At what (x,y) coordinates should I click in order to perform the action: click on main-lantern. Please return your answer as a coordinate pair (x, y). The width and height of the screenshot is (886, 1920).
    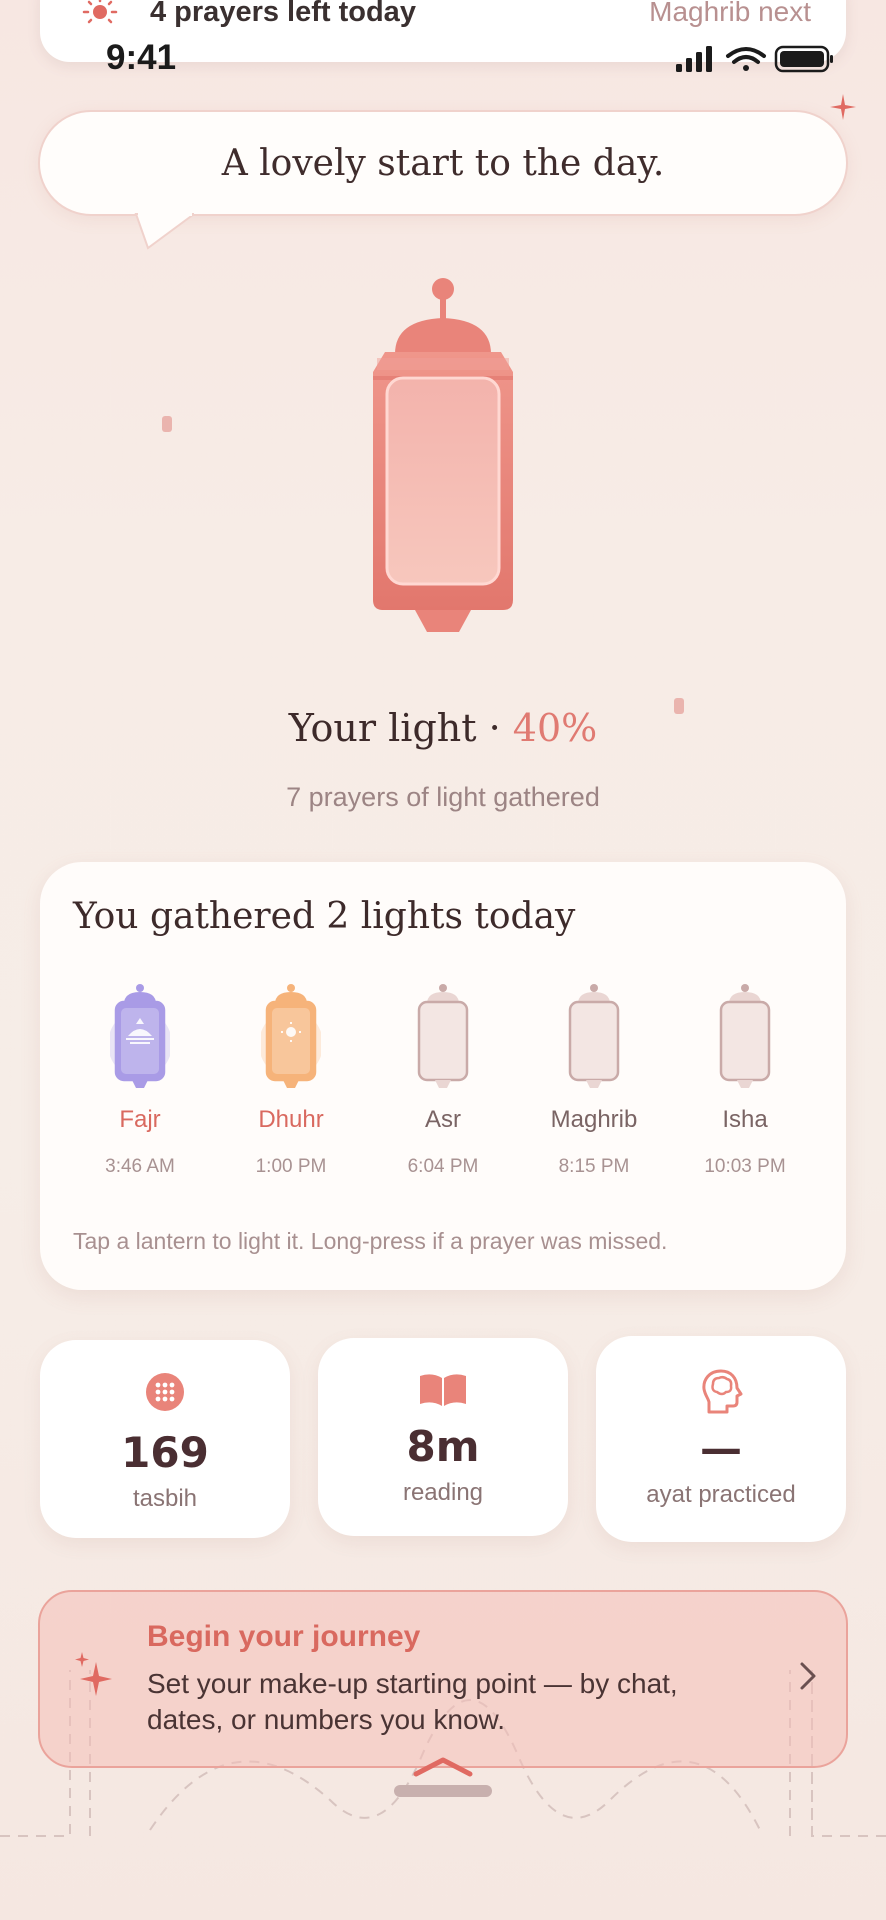
    Looking at the image, I should click on (443, 455).